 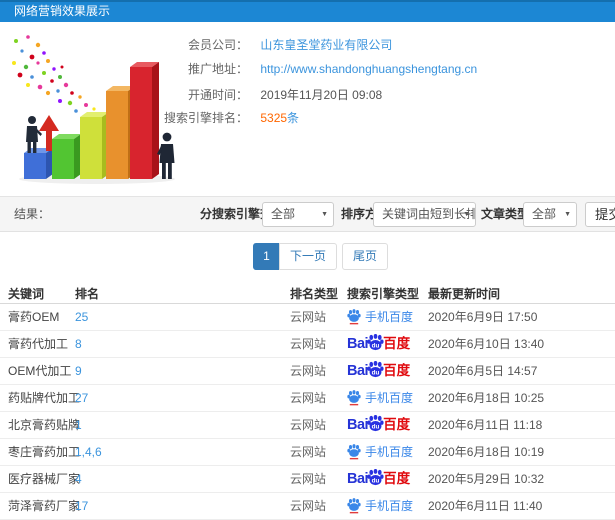 I want to click on next-page-button: 下一页, so click(x=308, y=256).